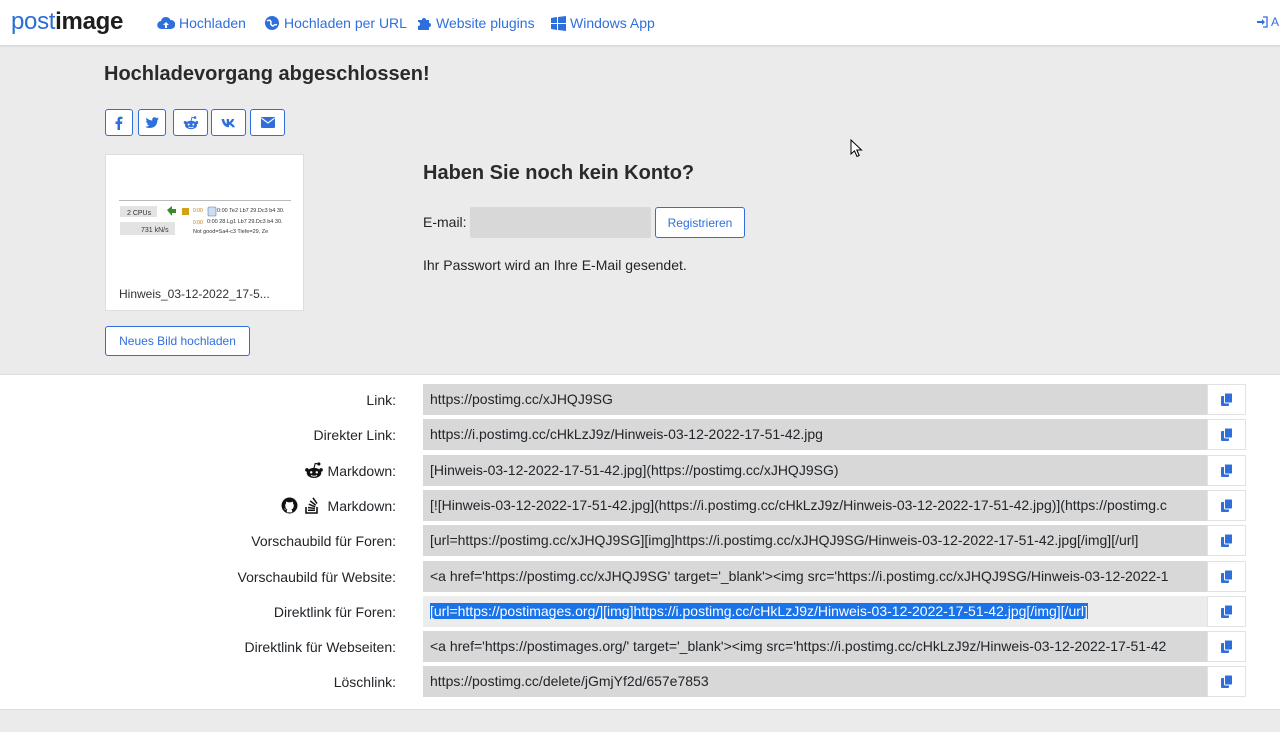  I want to click on copy-delete-link-button, so click(1226, 681).